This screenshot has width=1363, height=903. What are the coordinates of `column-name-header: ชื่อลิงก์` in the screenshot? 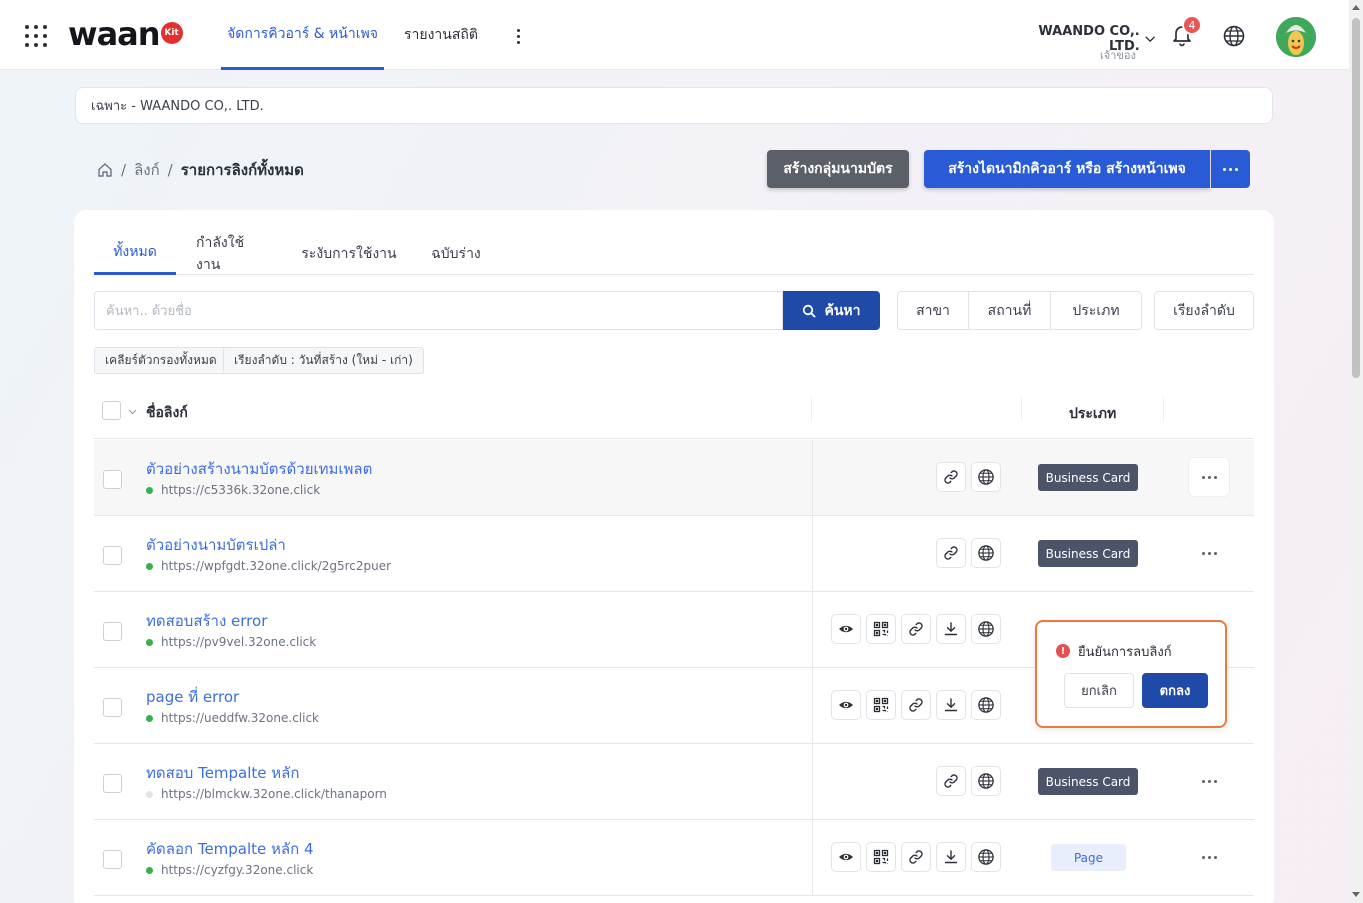 It's located at (167, 413).